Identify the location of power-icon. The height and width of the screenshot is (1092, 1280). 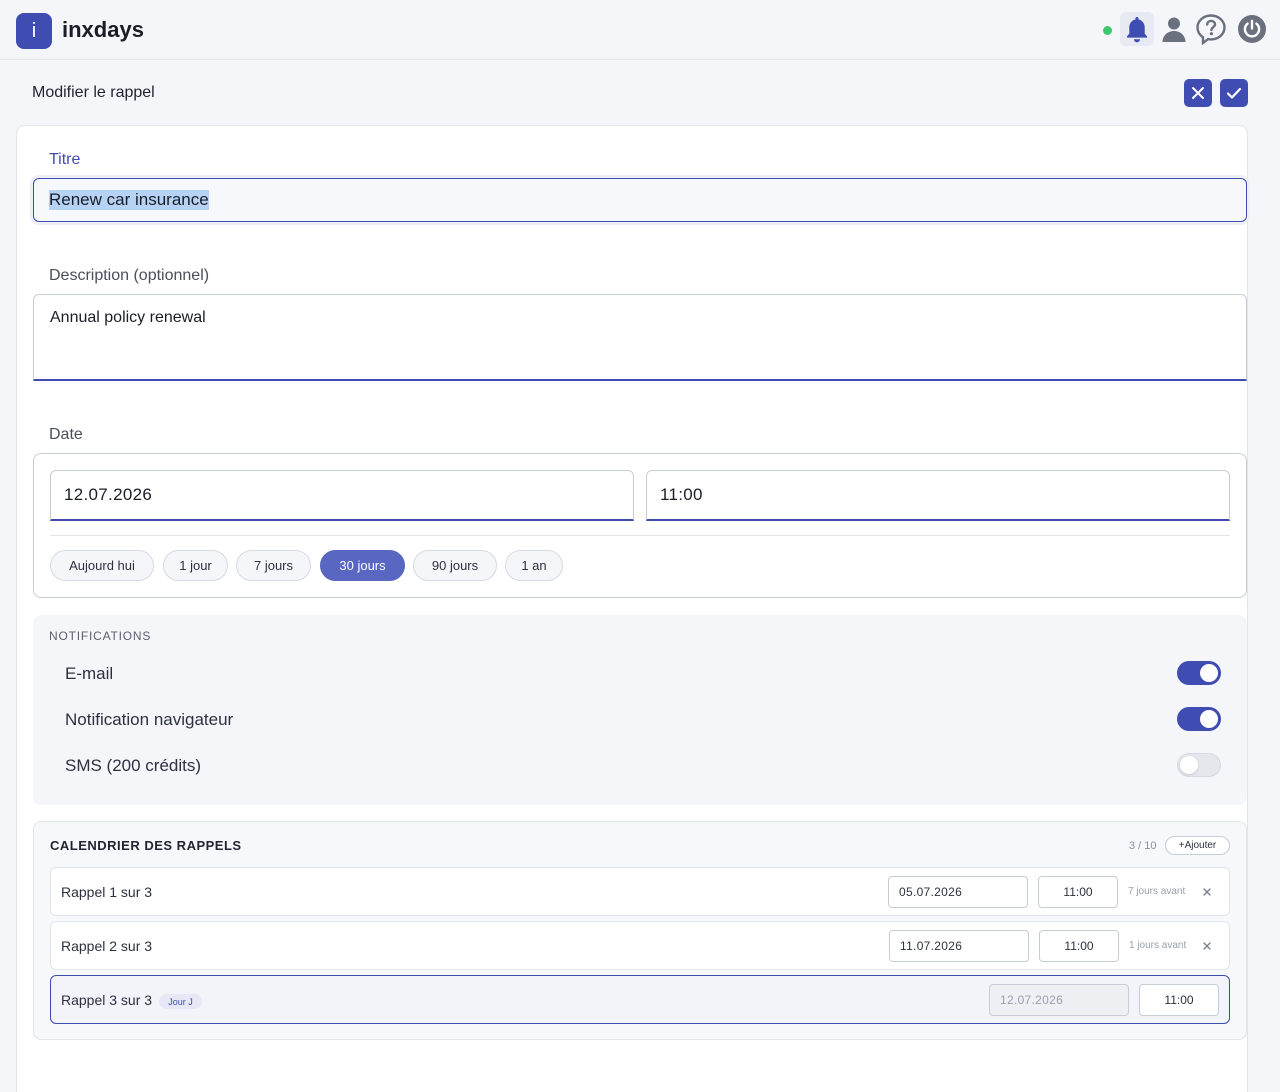
(1252, 29).